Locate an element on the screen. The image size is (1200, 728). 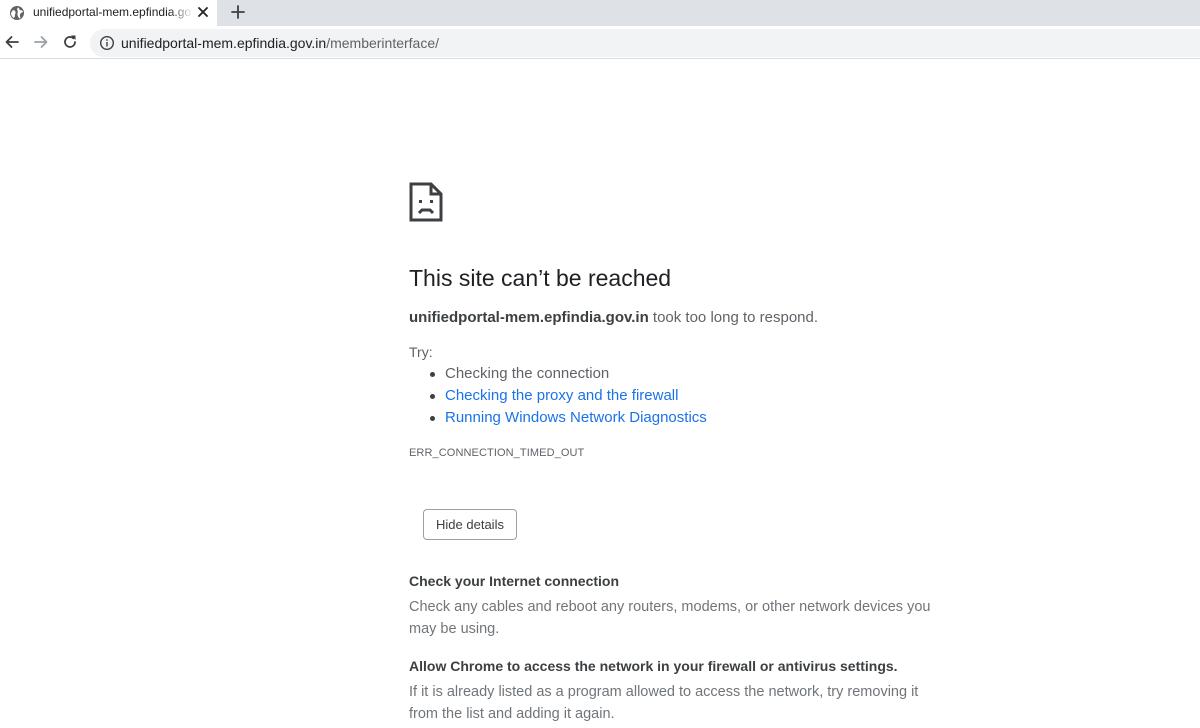
details-title-connection: Check your Internet connection is located at coordinates (514, 581).